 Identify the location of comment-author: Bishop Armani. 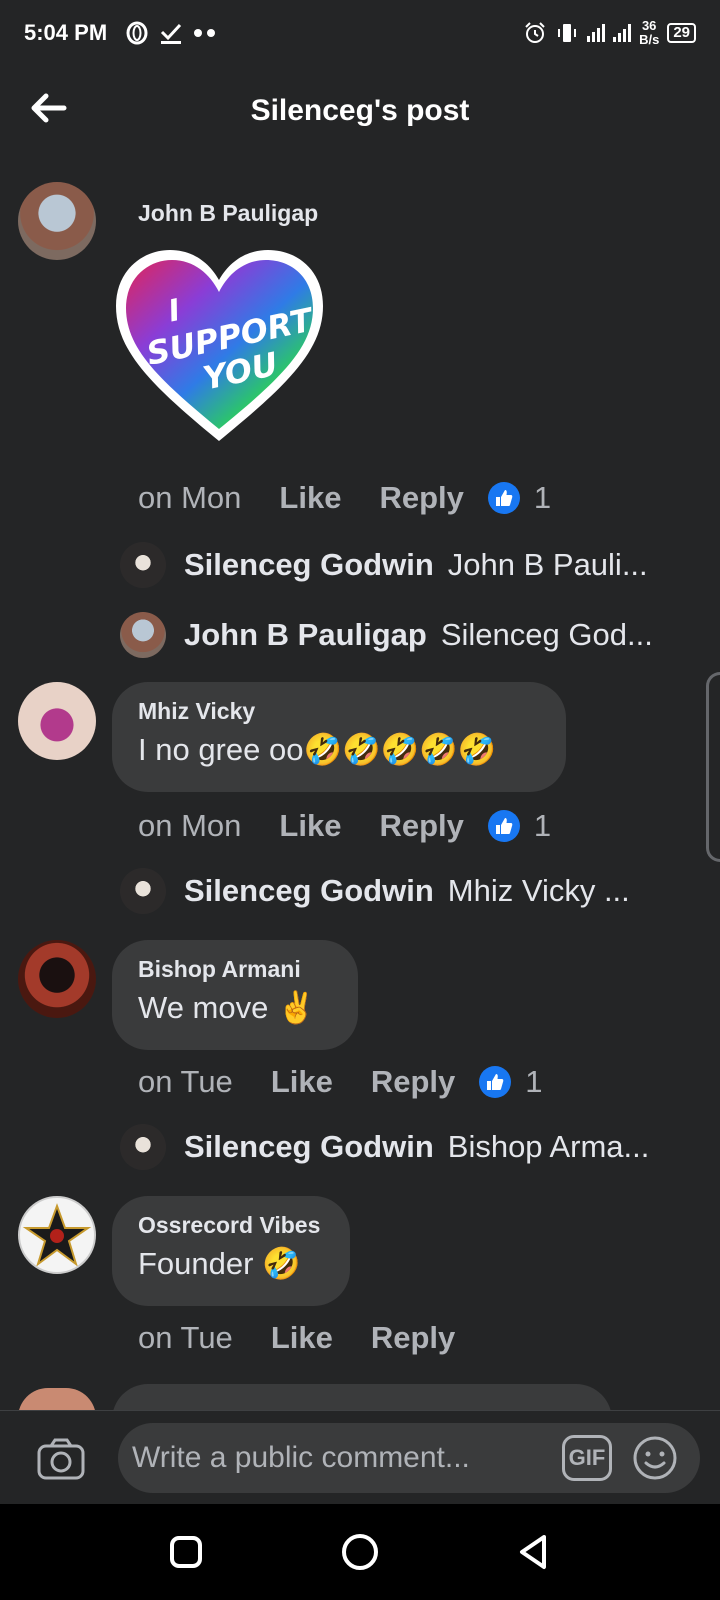
(235, 969).